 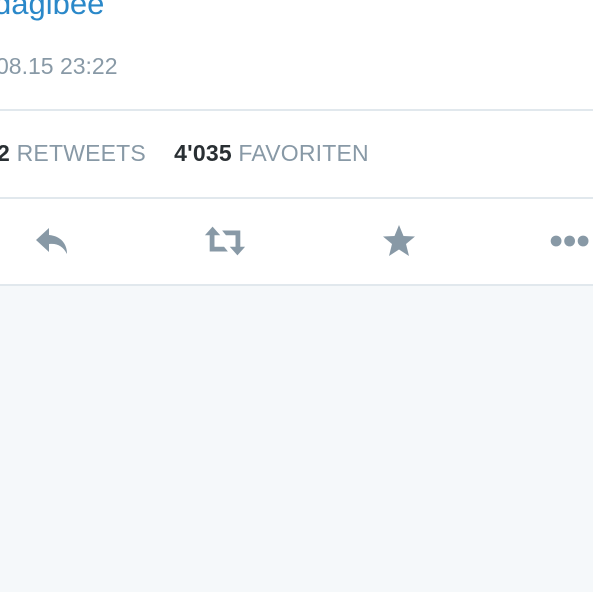 What do you see at coordinates (81, 153) in the screenshot?
I see `retweets-label: RETWEETS` at bounding box center [81, 153].